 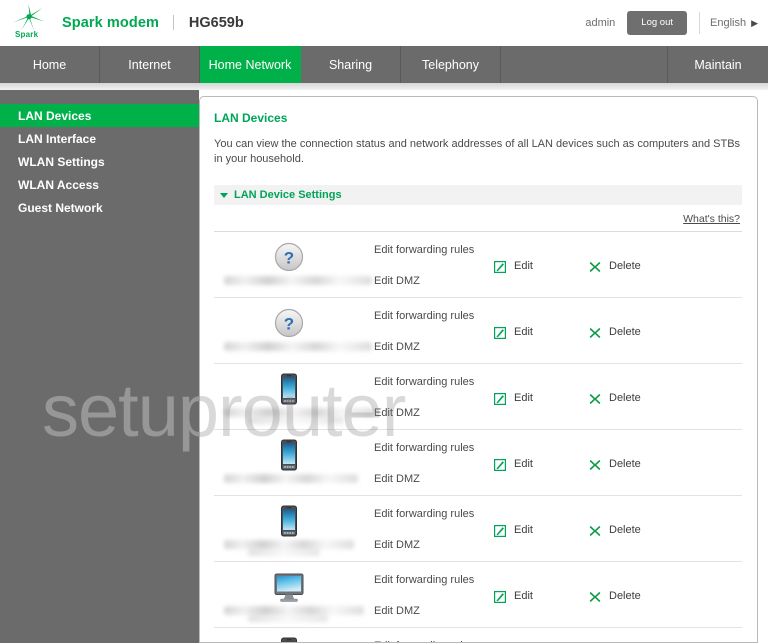 I want to click on language-label: English, so click(x=728, y=23).